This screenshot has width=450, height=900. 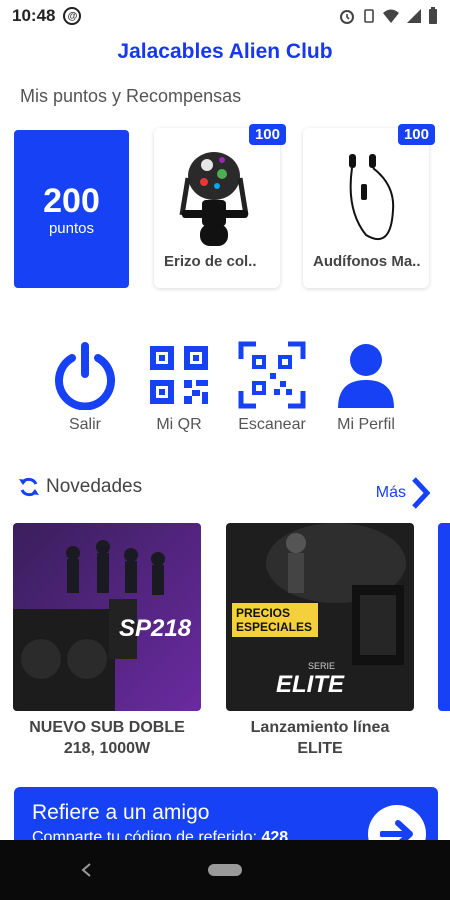 I want to click on reward-card: 100 Audífonos Ma.., so click(x=369, y=206).